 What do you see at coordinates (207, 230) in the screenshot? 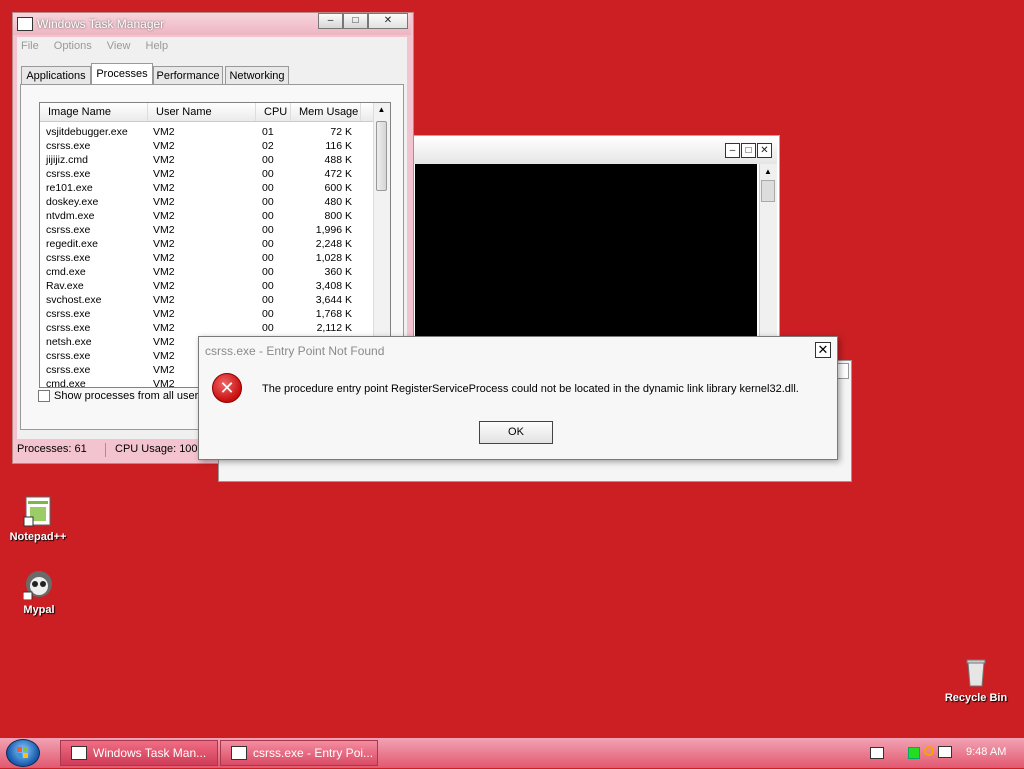
I see `table-row: csrss.exe VM2 00 1,996 K` at bounding box center [207, 230].